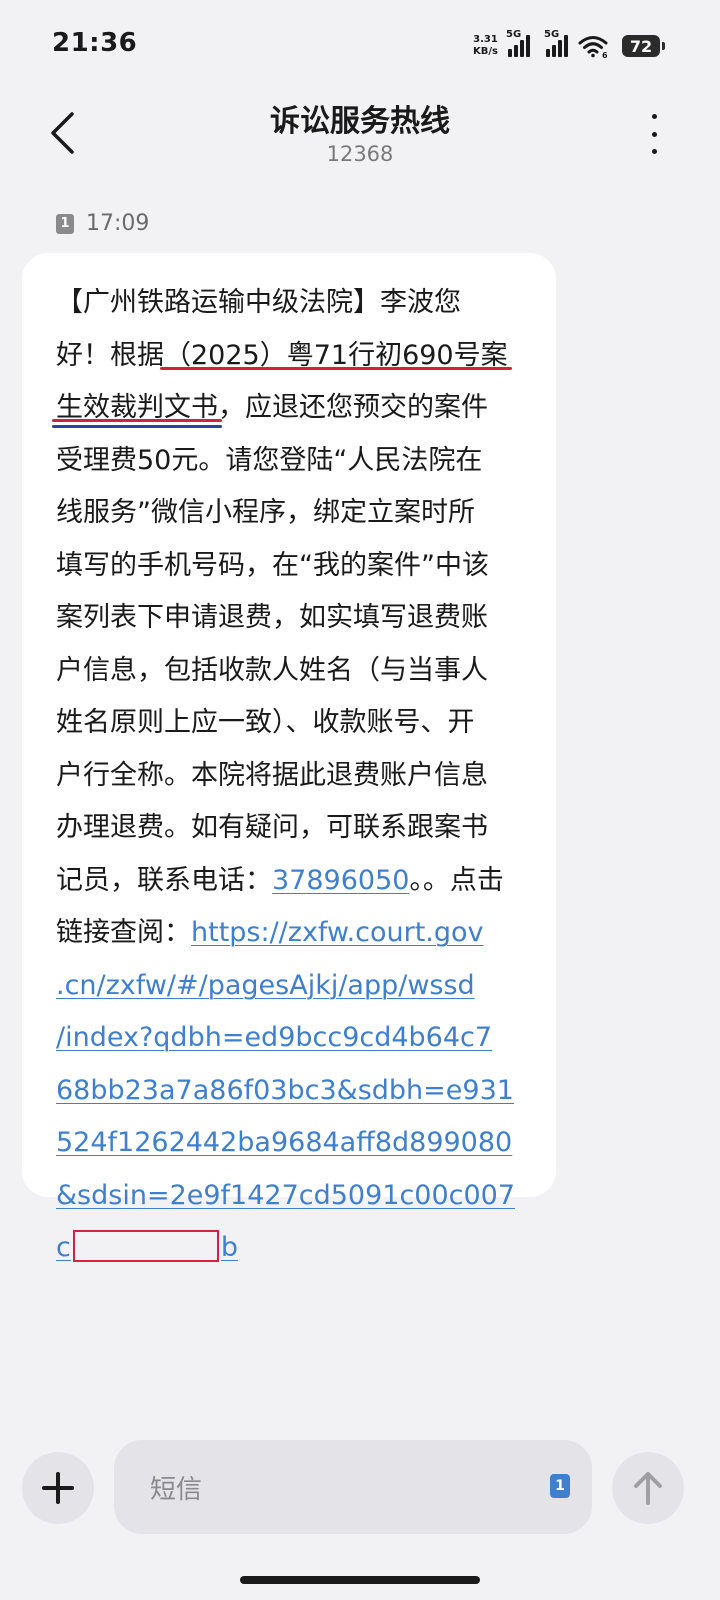 This screenshot has height=1600, width=720. Describe the element at coordinates (360, 121) in the screenshot. I see `contact-name: 诉讼服务热线` at that location.